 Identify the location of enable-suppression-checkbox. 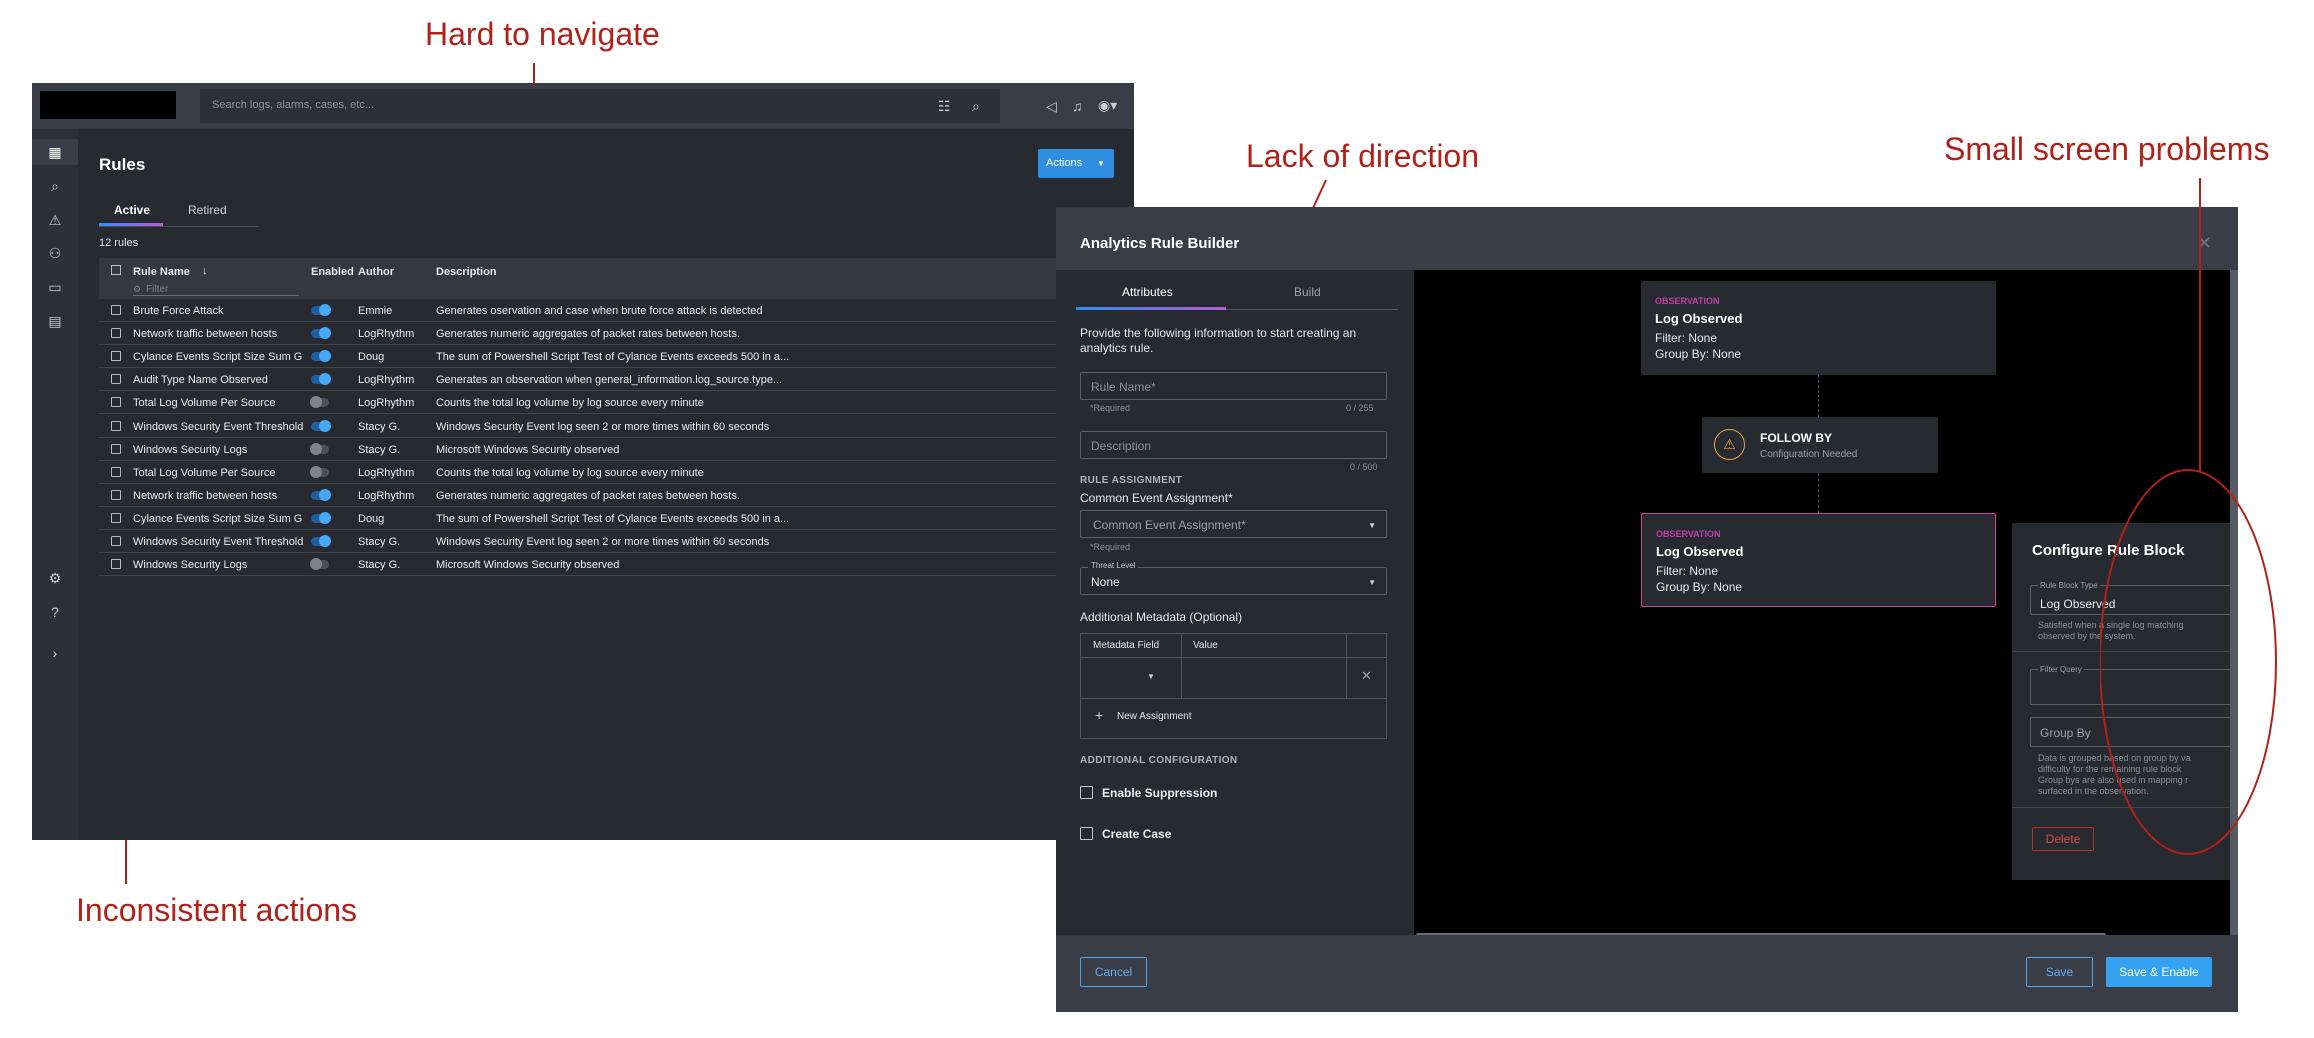
(1086, 792).